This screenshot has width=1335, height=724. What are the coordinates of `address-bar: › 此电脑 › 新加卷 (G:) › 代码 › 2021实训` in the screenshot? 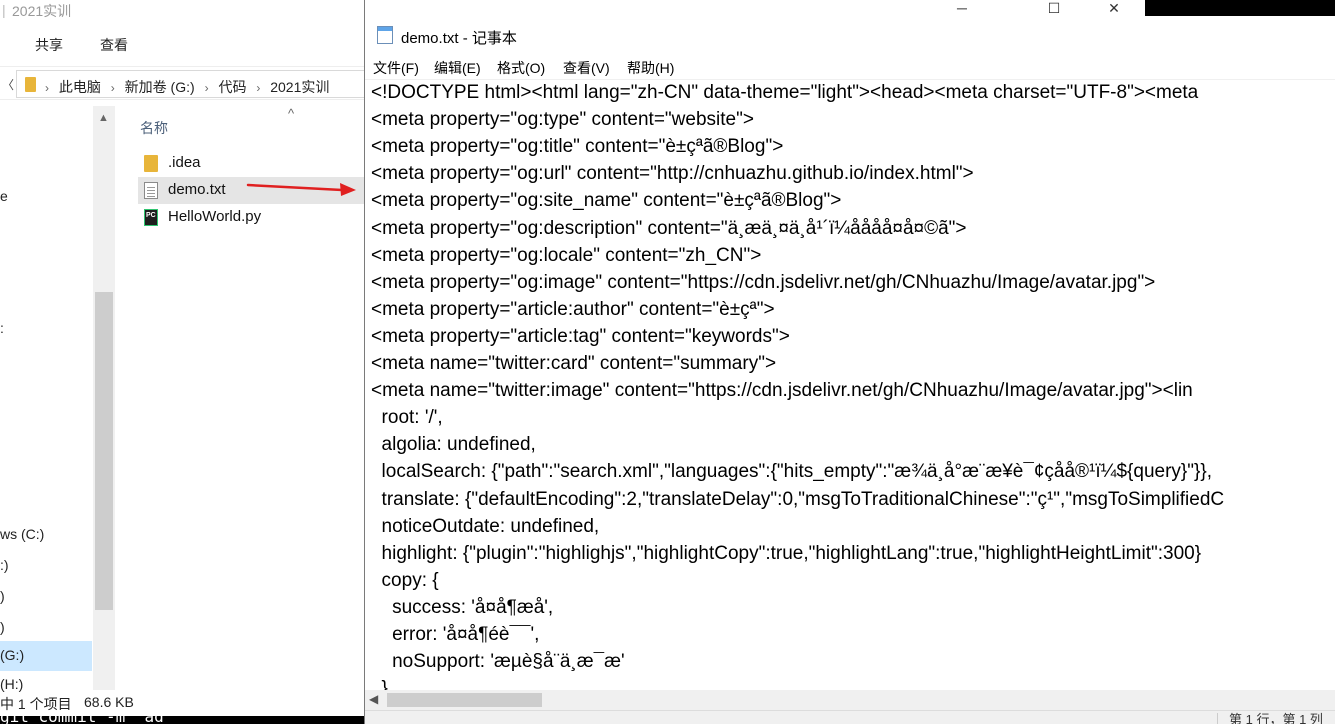 It's located at (190, 84).